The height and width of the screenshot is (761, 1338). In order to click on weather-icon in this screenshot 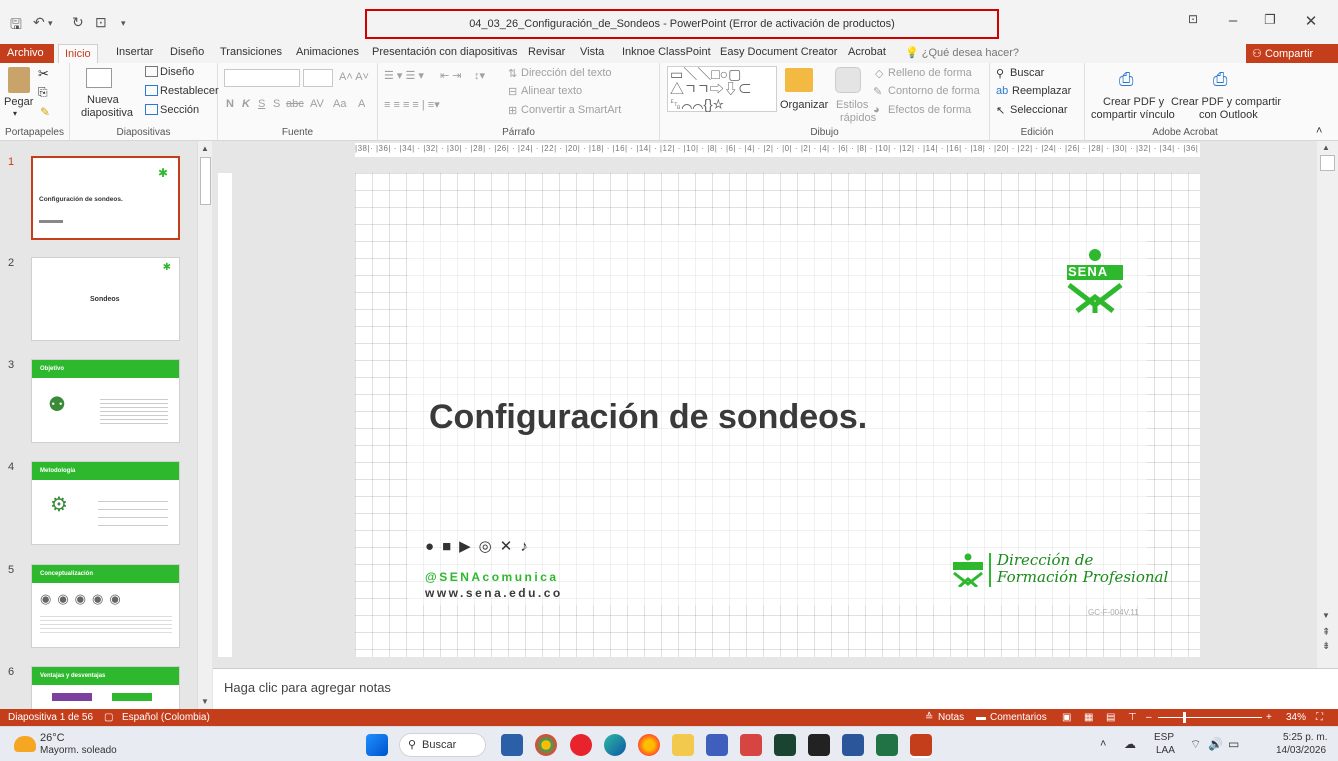, I will do `click(25, 744)`.